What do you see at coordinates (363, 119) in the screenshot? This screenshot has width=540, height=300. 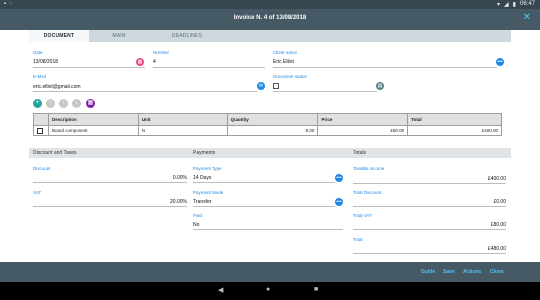 I see `col-price: Price` at bounding box center [363, 119].